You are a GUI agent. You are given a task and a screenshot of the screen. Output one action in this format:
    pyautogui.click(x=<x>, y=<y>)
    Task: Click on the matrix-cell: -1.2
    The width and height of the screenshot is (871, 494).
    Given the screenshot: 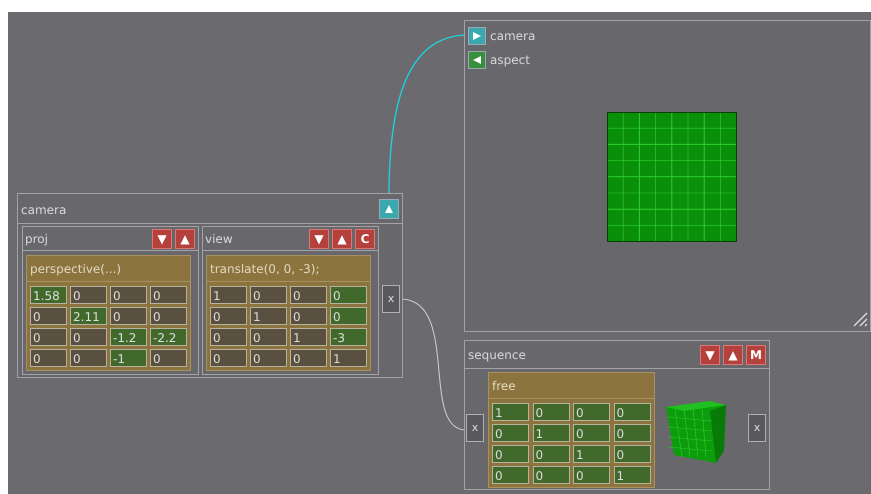 What is the action you would take?
    pyautogui.click(x=128, y=337)
    